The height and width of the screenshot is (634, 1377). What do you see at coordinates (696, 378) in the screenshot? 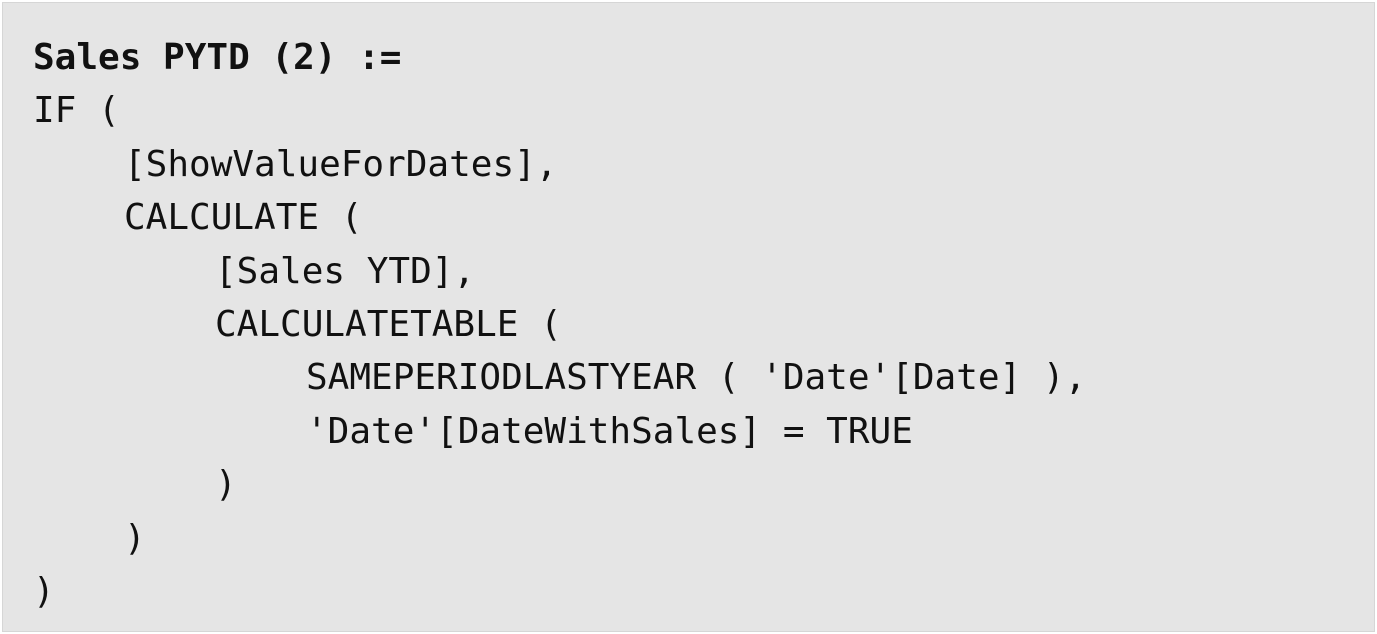
I see `code-line: SAMEPERIODLASTYEAR ( 'Date'[Date] ),` at bounding box center [696, 378].